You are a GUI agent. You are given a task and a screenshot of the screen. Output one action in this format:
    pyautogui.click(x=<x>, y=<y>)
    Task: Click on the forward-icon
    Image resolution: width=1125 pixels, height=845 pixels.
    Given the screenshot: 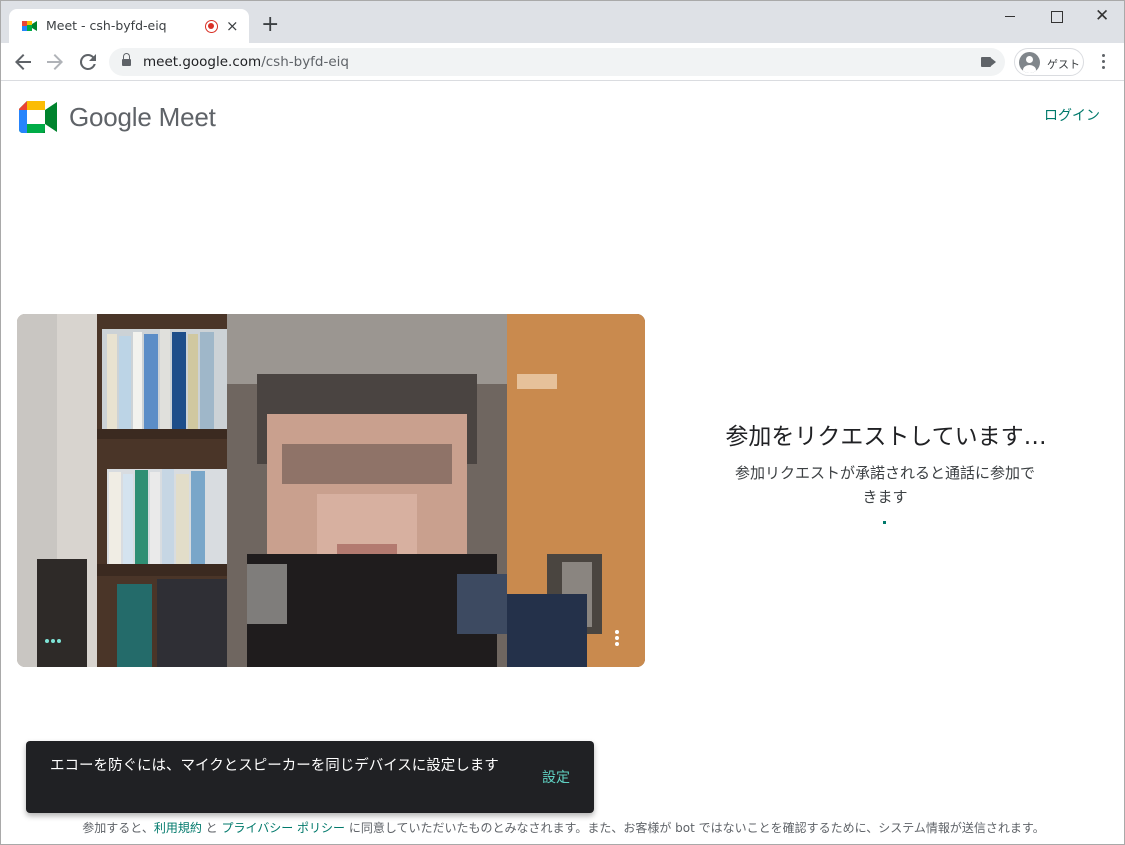 What is the action you would take?
    pyautogui.click(x=55, y=62)
    